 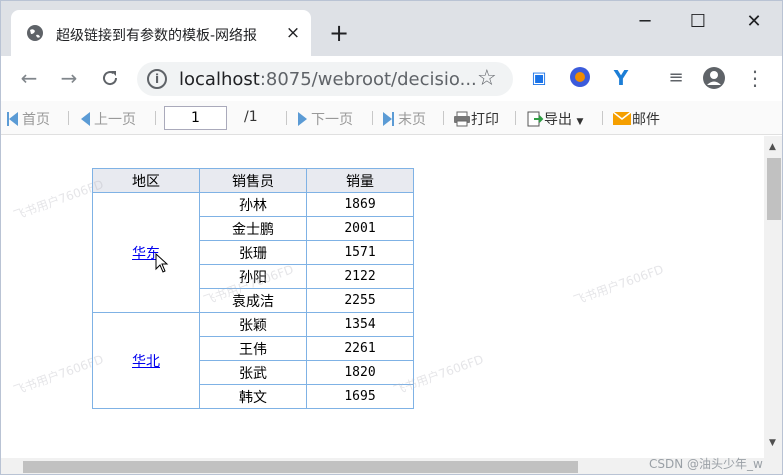 What do you see at coordinates (253, 228) in the screenshot?
I see `seller-cell: 金士鹏` at bounding box center [253, 228].